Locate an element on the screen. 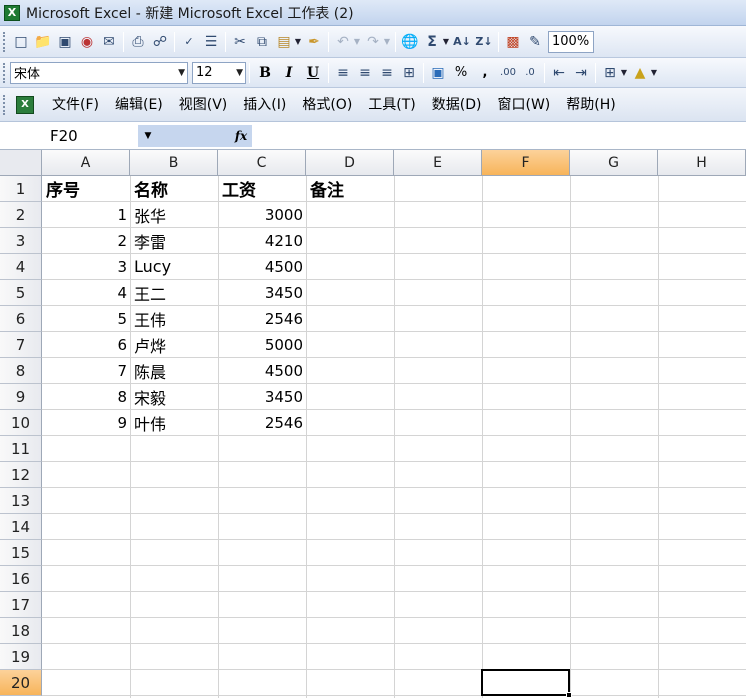 The image size is (746, 698). menu-view: 视图(V) is located at coordinates (203, 105).